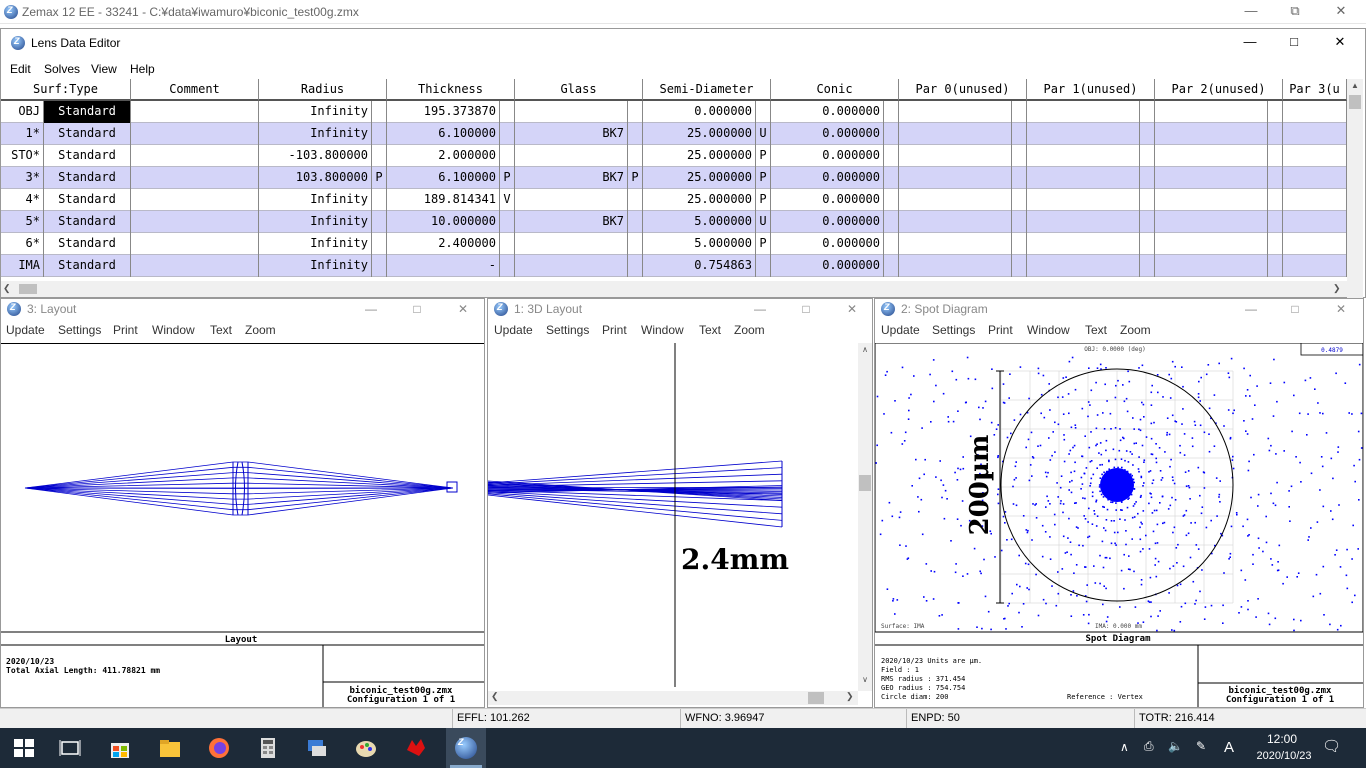 The width and height of the screenshot is (1366, 768). Describe the element at coordinates (1295, 12) in the screenshot. I see `restore-button: ⧉` at that location.